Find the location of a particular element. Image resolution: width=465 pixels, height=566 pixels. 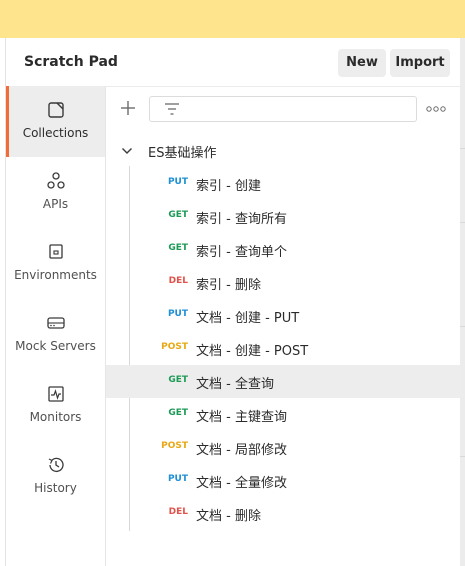

request-item: POST 文档 - 局部修改 is located at coordinates (283, 447).